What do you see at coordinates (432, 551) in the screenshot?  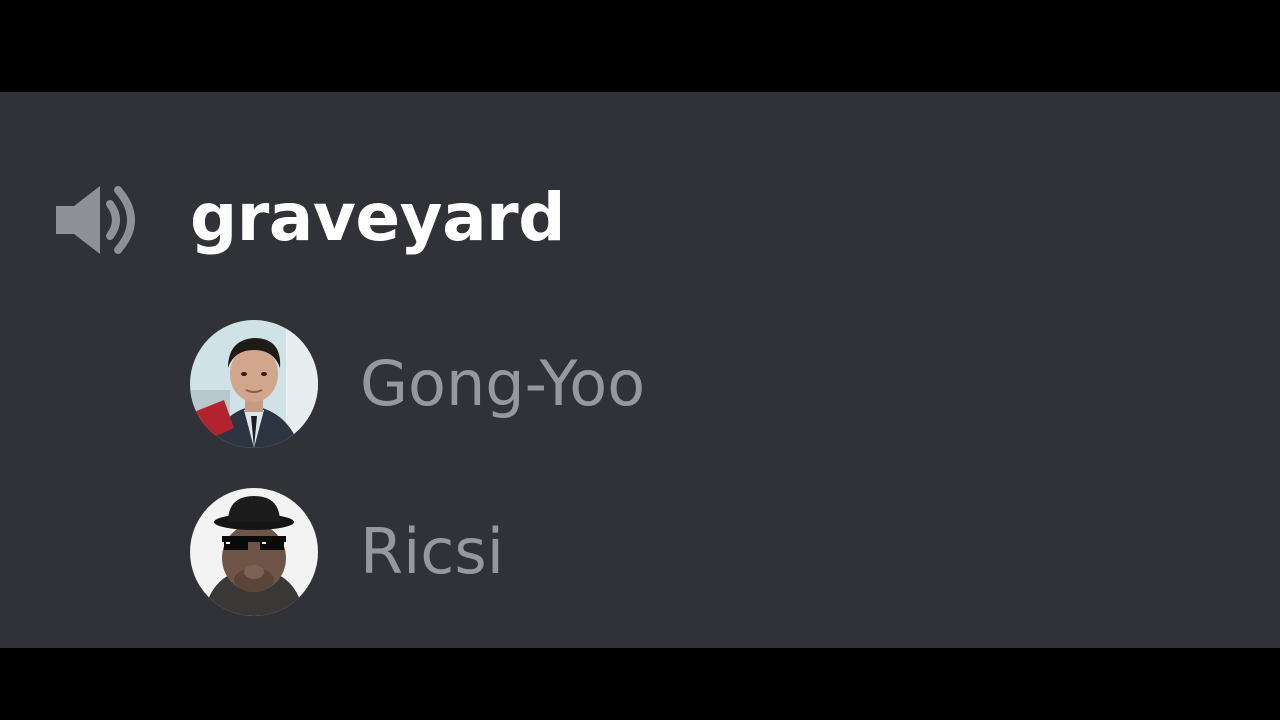 I see `username-ricsi: Ricsi` at bounding box center [432, 551].